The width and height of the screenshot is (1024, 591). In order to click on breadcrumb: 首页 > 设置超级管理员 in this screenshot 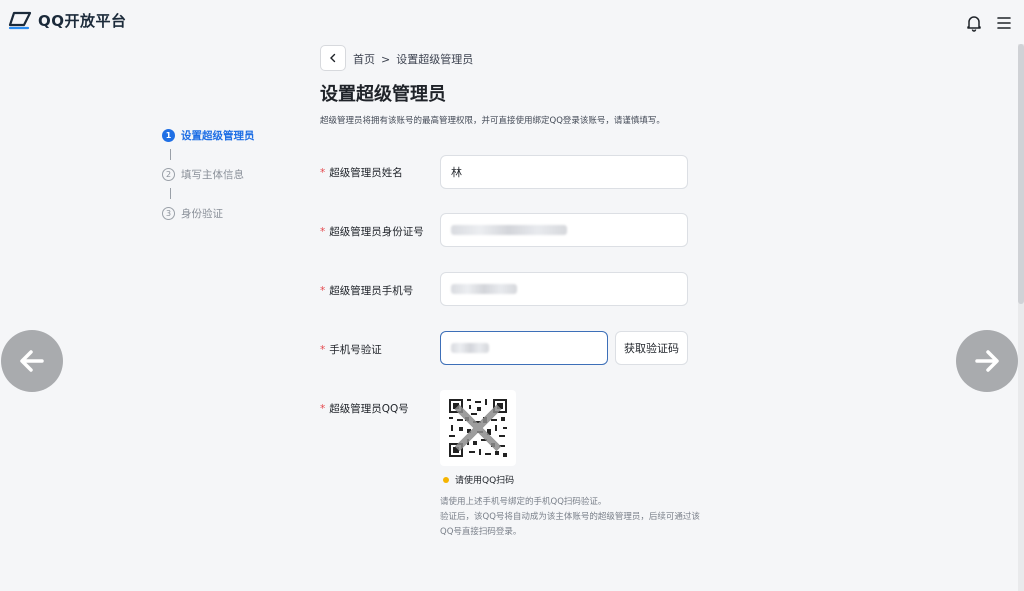, I will do `click(413, 59)`.